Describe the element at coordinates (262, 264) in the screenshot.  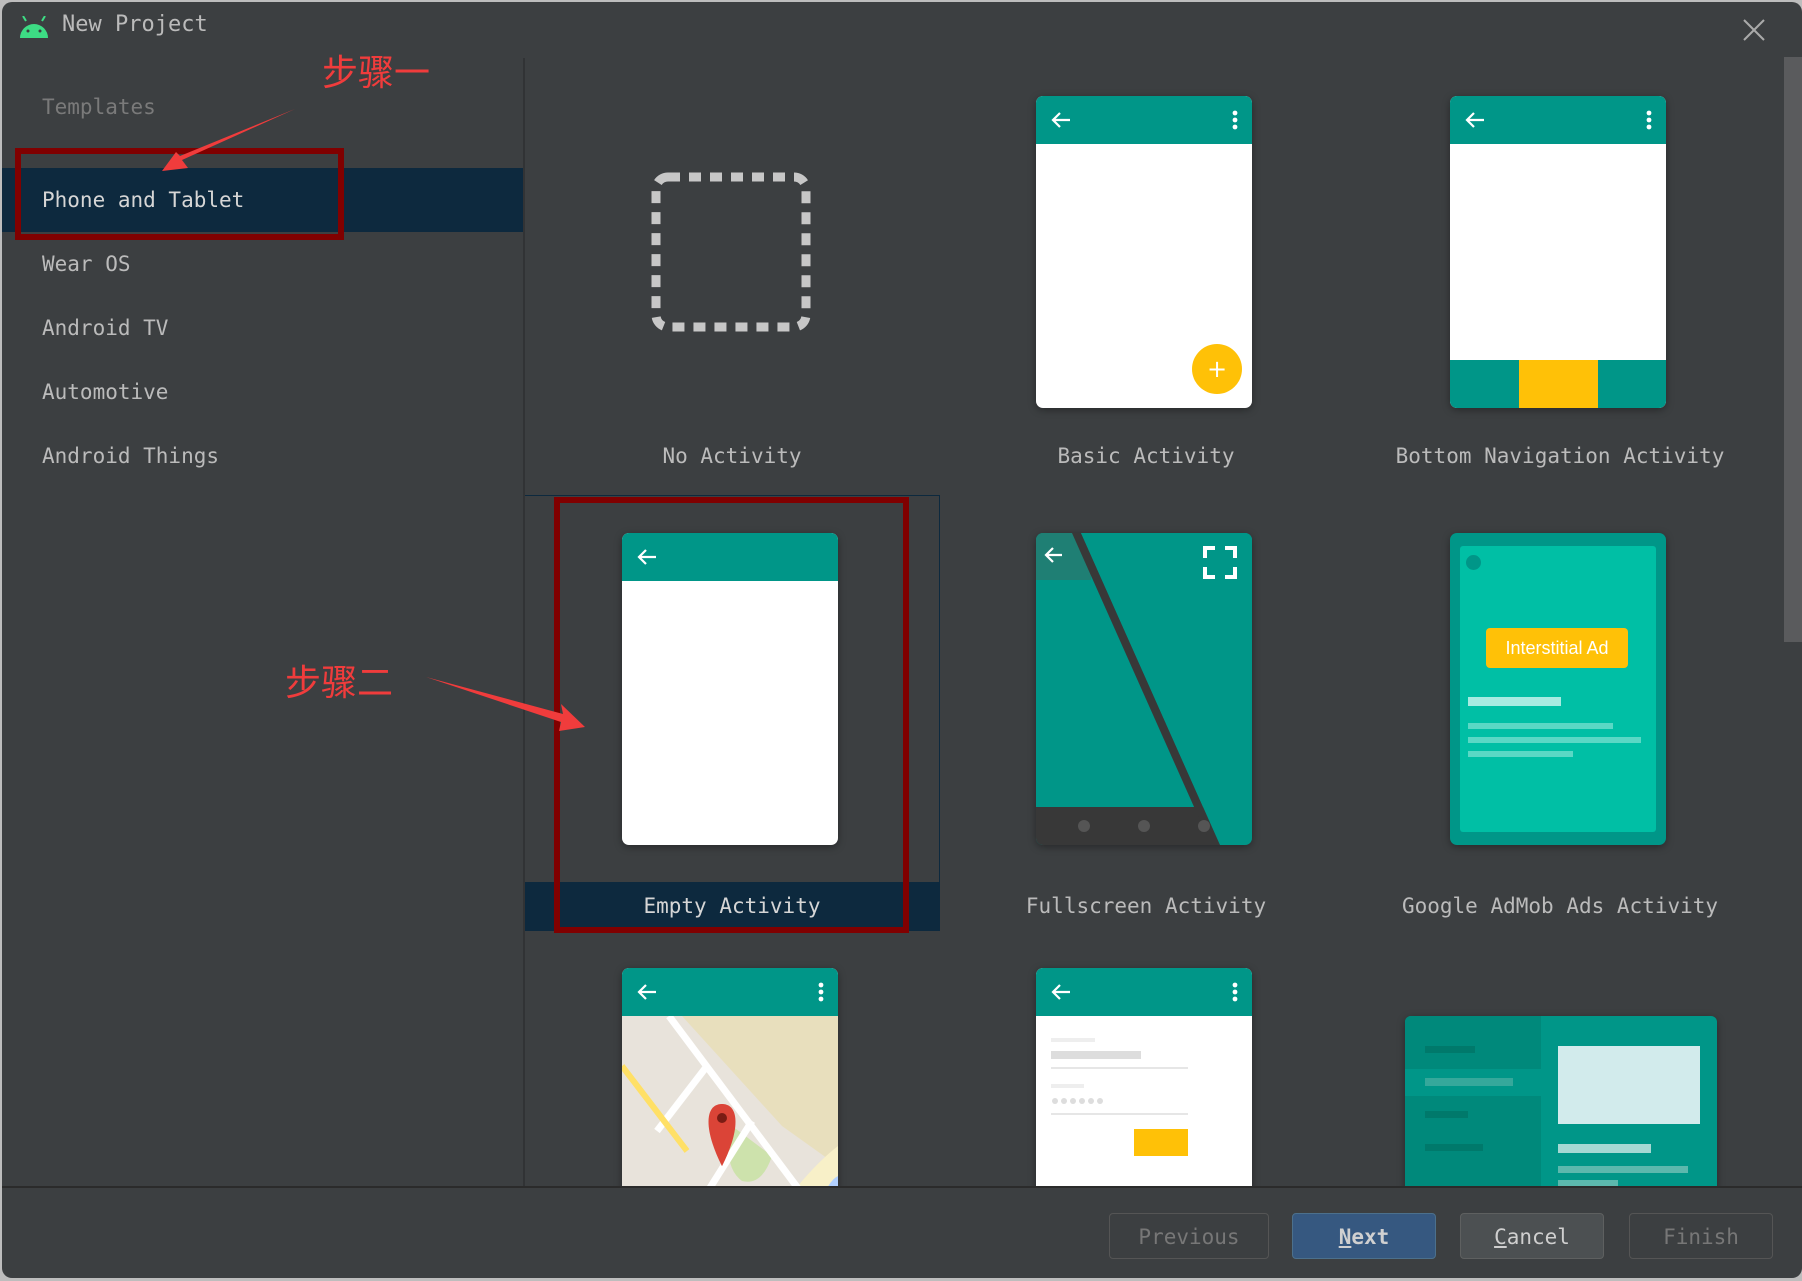
I see `sidebar-item-wear-os: Wear OS` at that location.